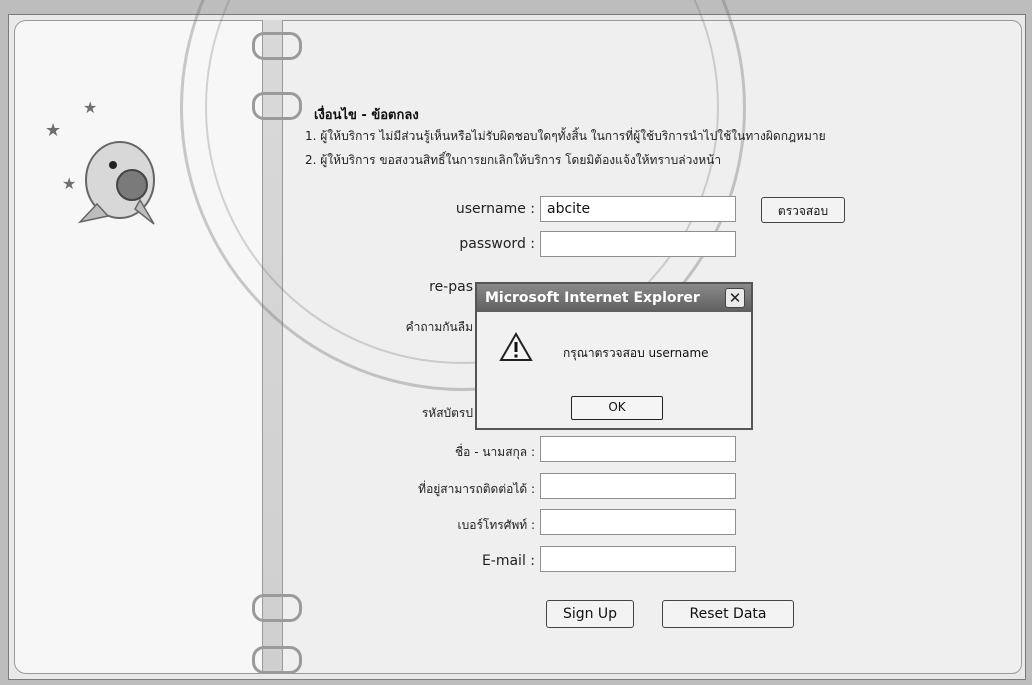 The height and width of the screenshot is (685, 1032). Describe the element at coordinates (638, 244) in the screenshot. I see `password-input` at that location.